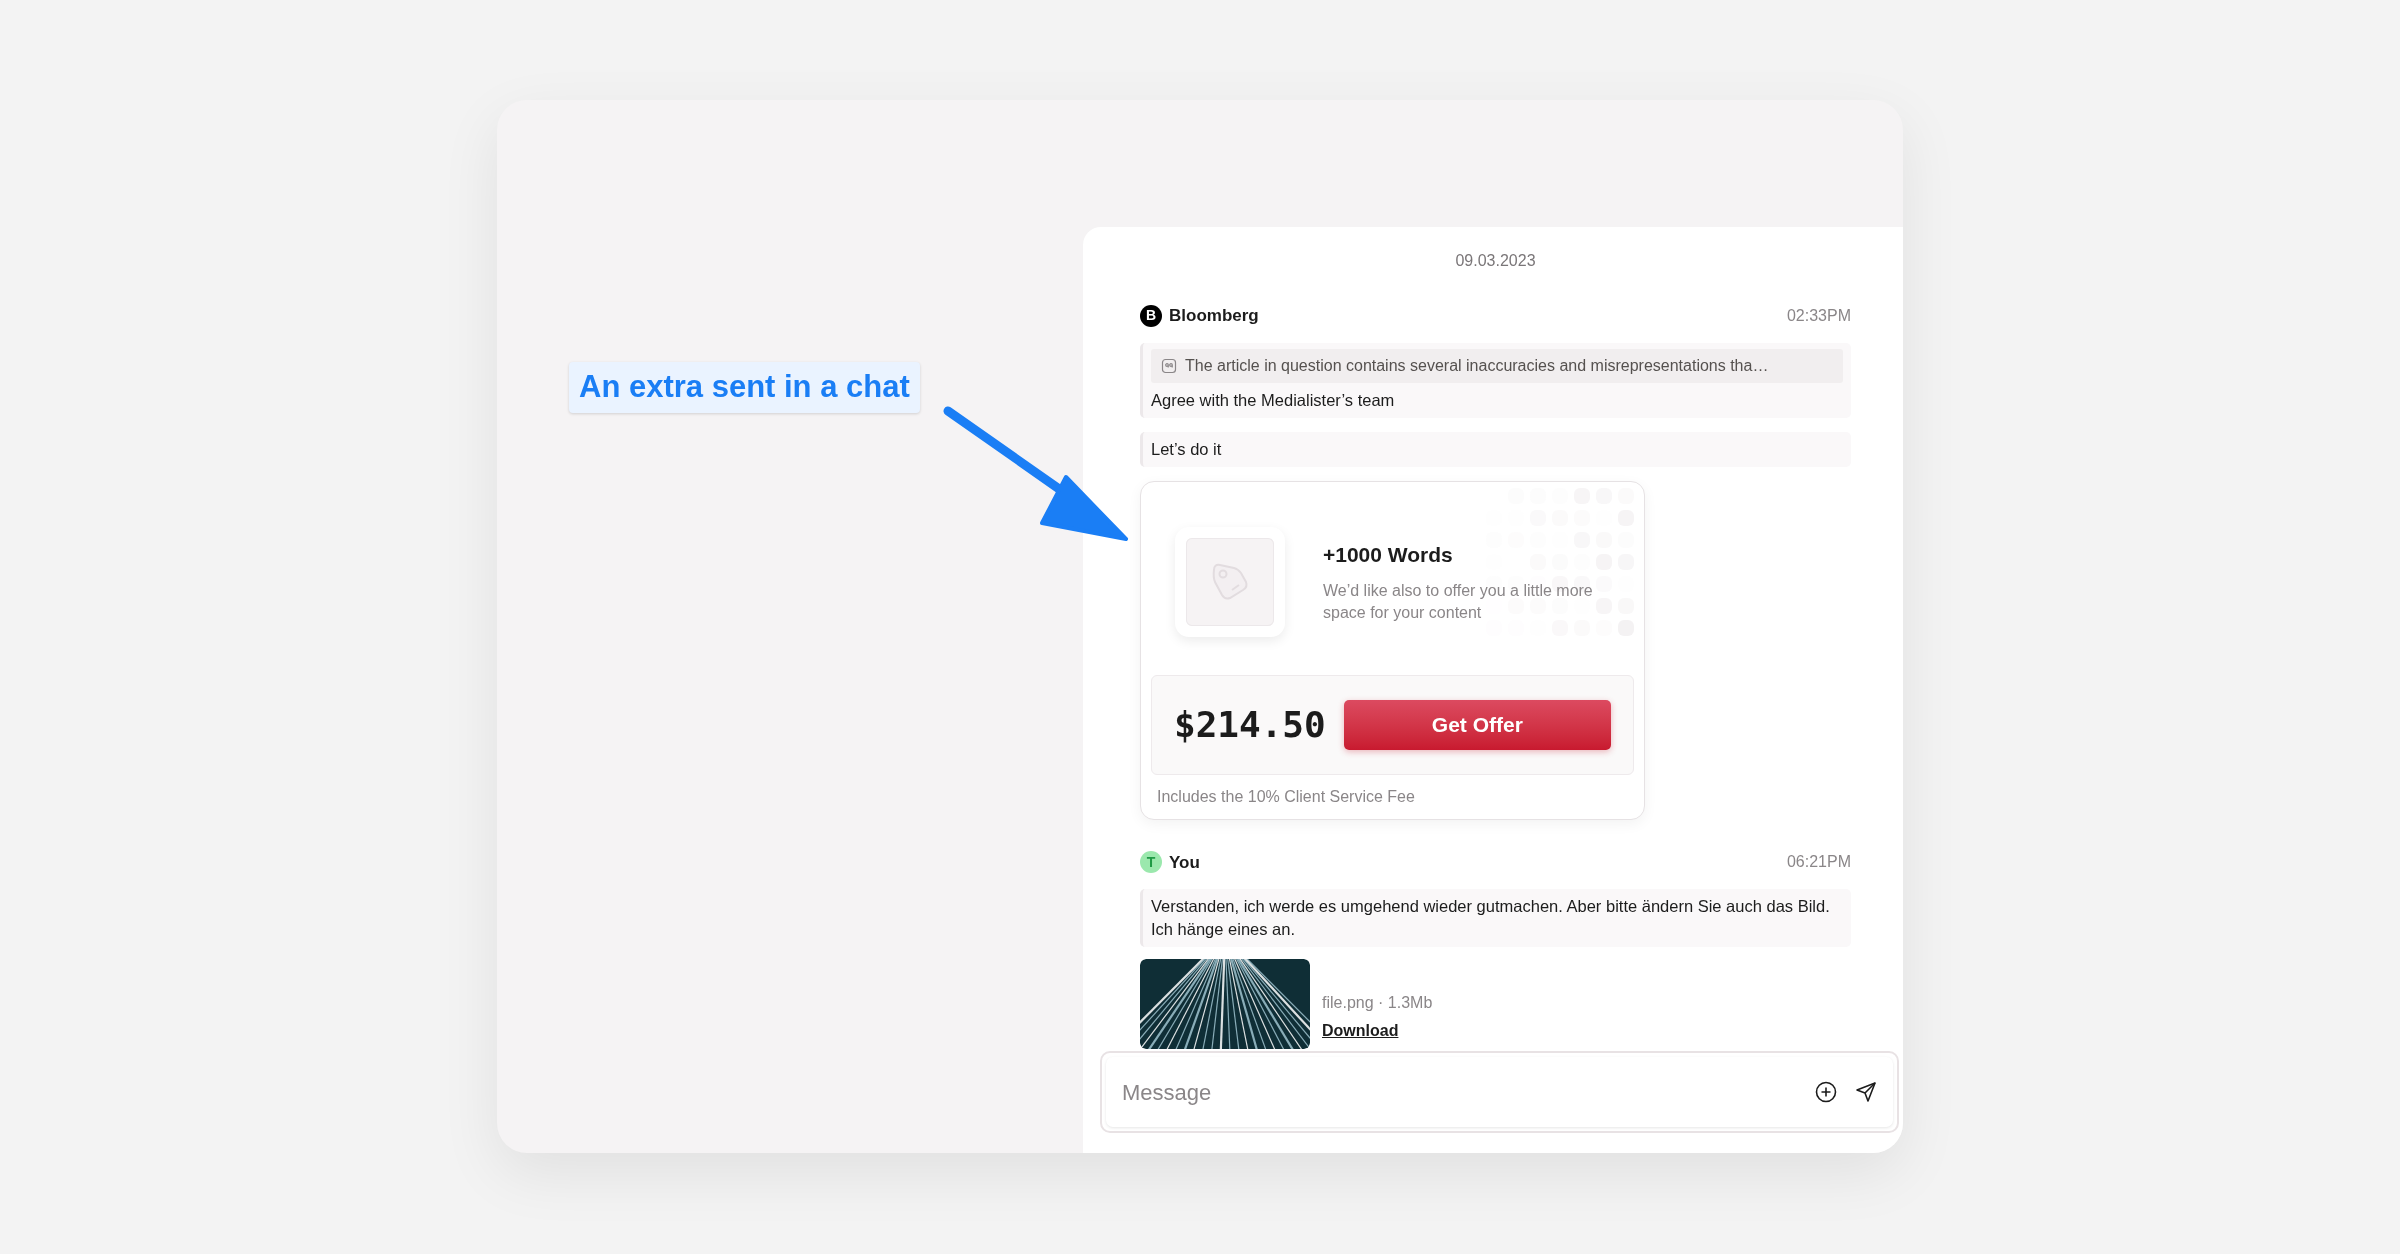 Image resolution: width=2400 pixels, height=1254 pixels. Describe the element at coordinates (1377, 1003) in the screenshot. I see `file-meta: file.png · 1.3Mb` at that location.